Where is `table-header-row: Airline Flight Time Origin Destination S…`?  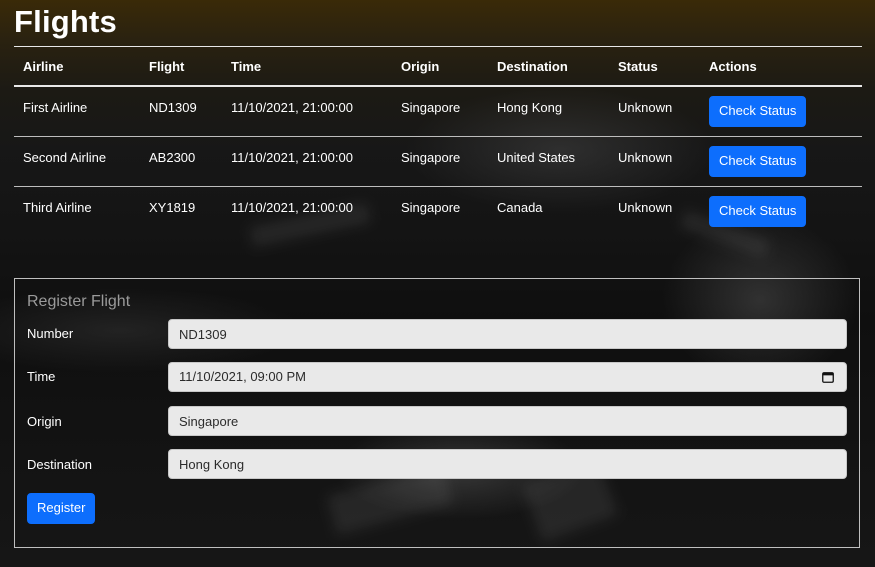 table-header-row: Airline Flight Time Origin Destination S… is located at coordinates (438, 66).